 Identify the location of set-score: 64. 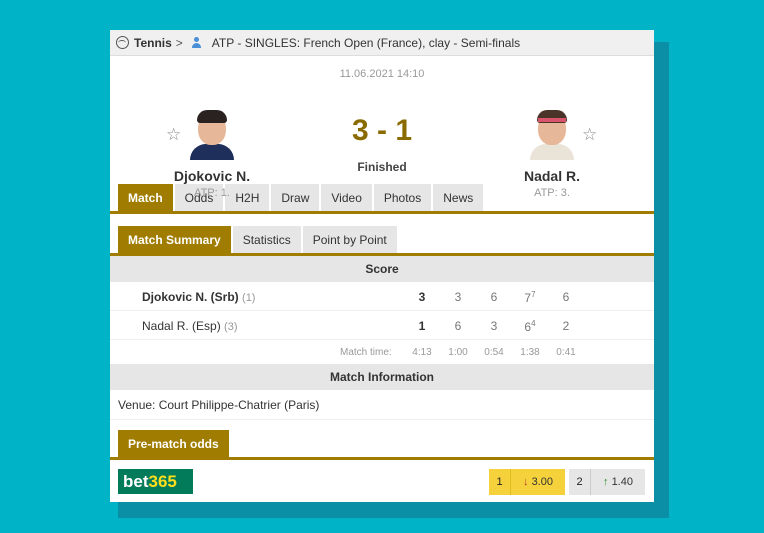
(530, 326).